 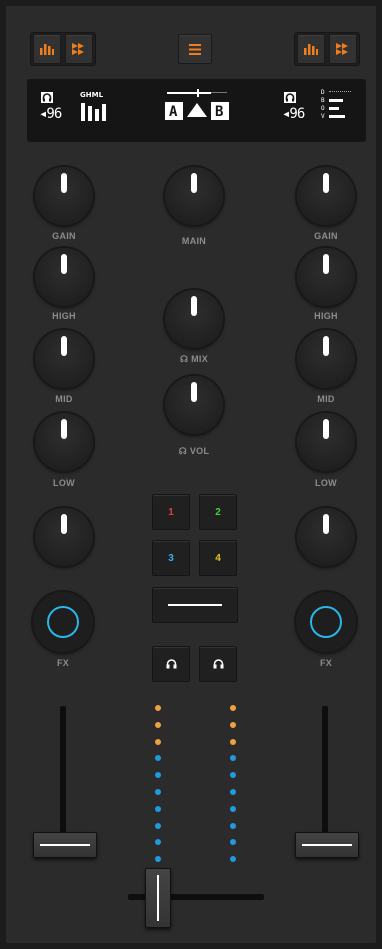 I want to click on right-fx-button, so click(x=326, y=622).